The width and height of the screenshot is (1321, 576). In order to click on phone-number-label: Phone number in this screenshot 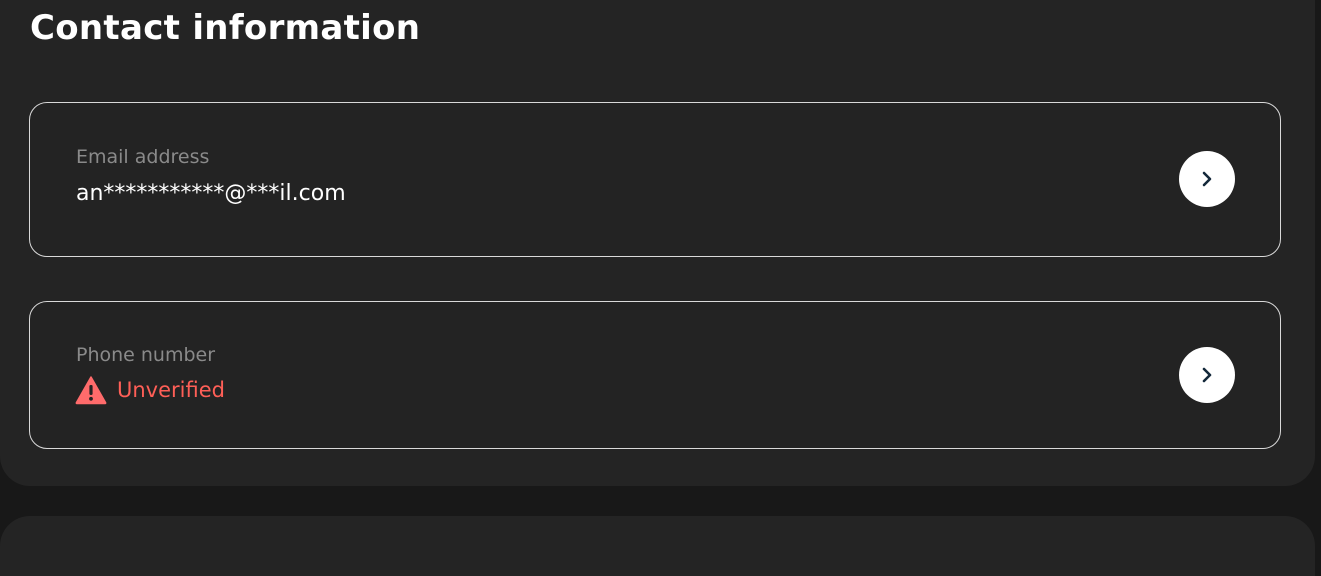, I will do `click(146, 355)`.